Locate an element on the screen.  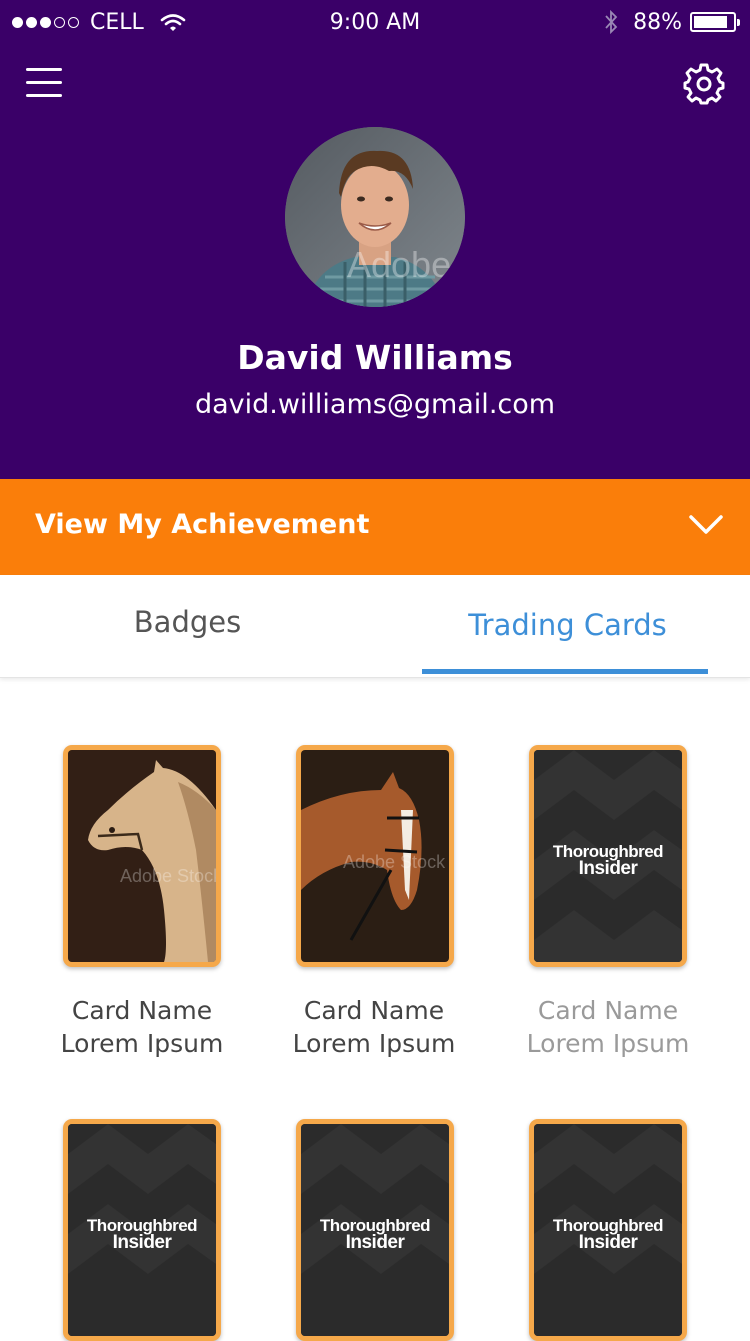
achievement-label: View My Achievement is located at coordinates (202, 524).